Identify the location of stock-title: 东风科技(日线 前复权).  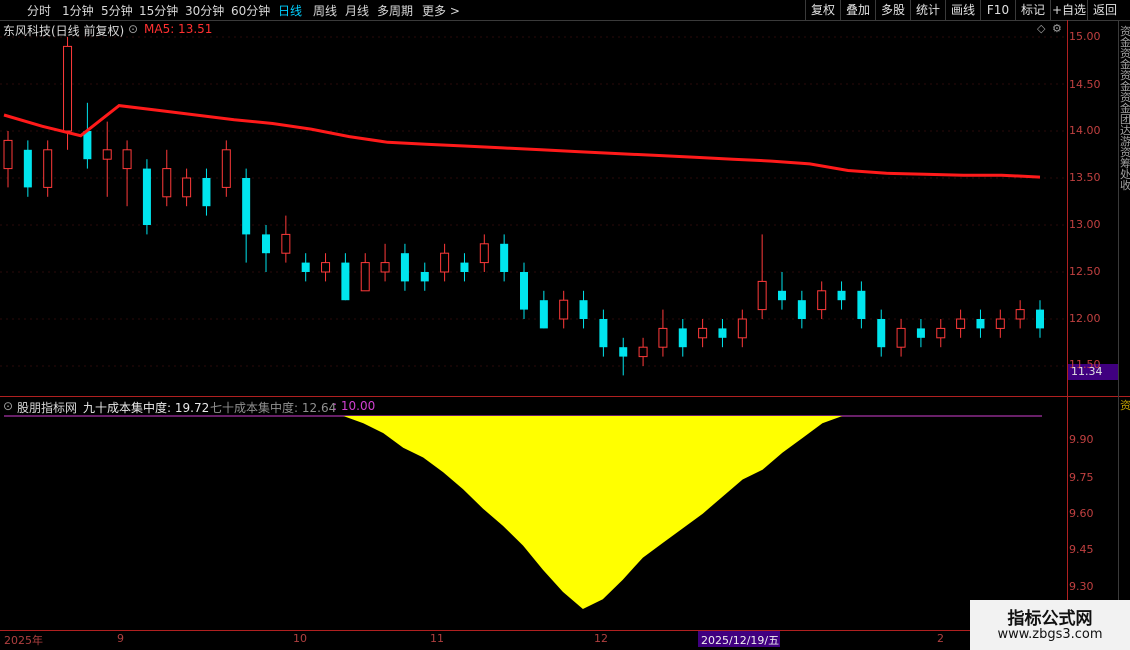
(63, 30).